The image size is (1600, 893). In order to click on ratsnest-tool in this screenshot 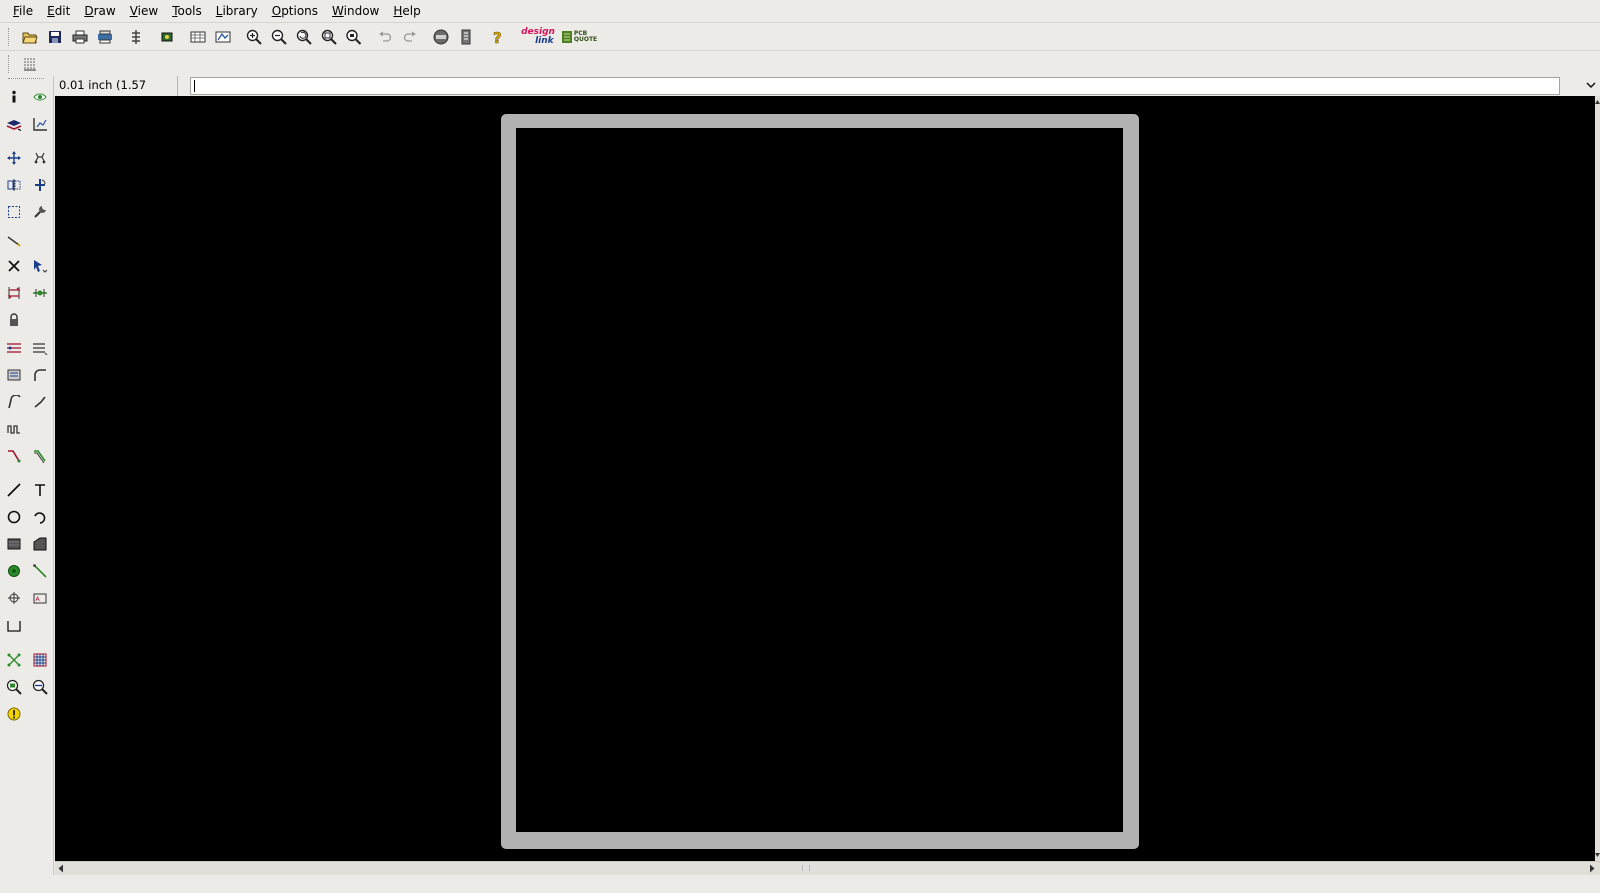, I will do `click(14, 660)`.